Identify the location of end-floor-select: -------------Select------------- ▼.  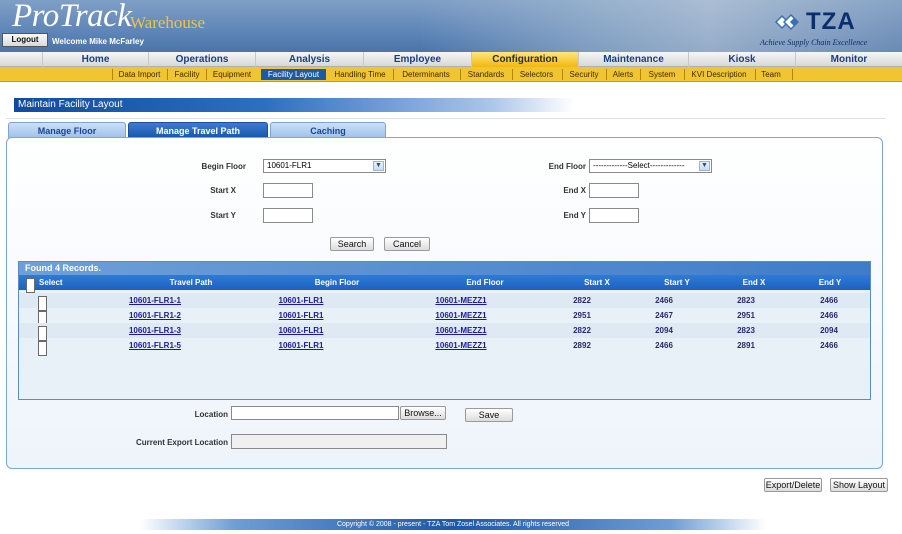
(650, 166).